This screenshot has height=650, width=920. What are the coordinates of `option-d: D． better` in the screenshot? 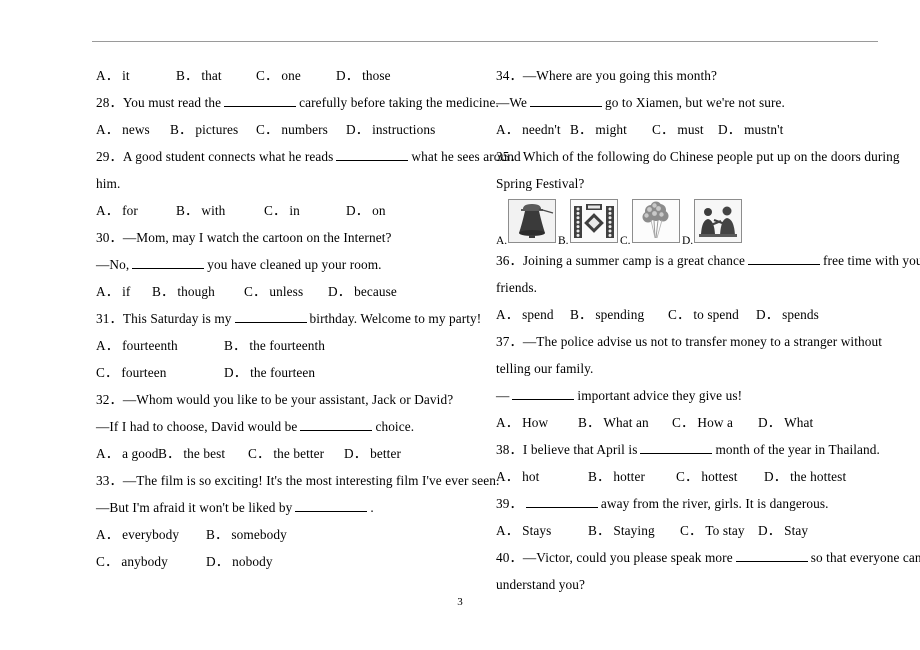 It's located at (372, 453).